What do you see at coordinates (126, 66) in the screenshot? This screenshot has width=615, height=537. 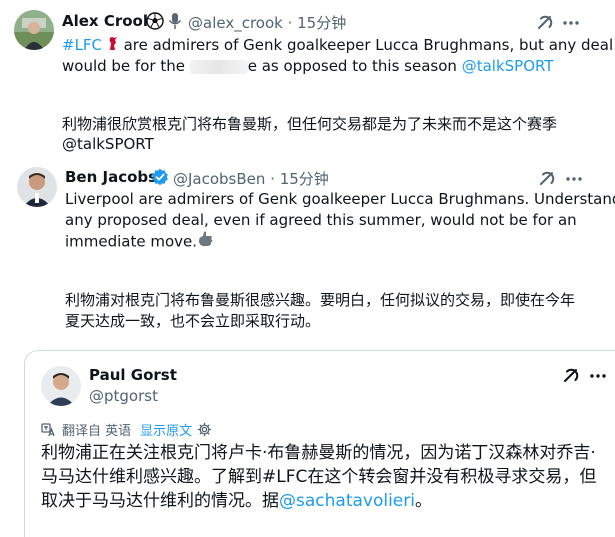 I see `tweet-text-part: would be for the` at bounding box center [126, 66].